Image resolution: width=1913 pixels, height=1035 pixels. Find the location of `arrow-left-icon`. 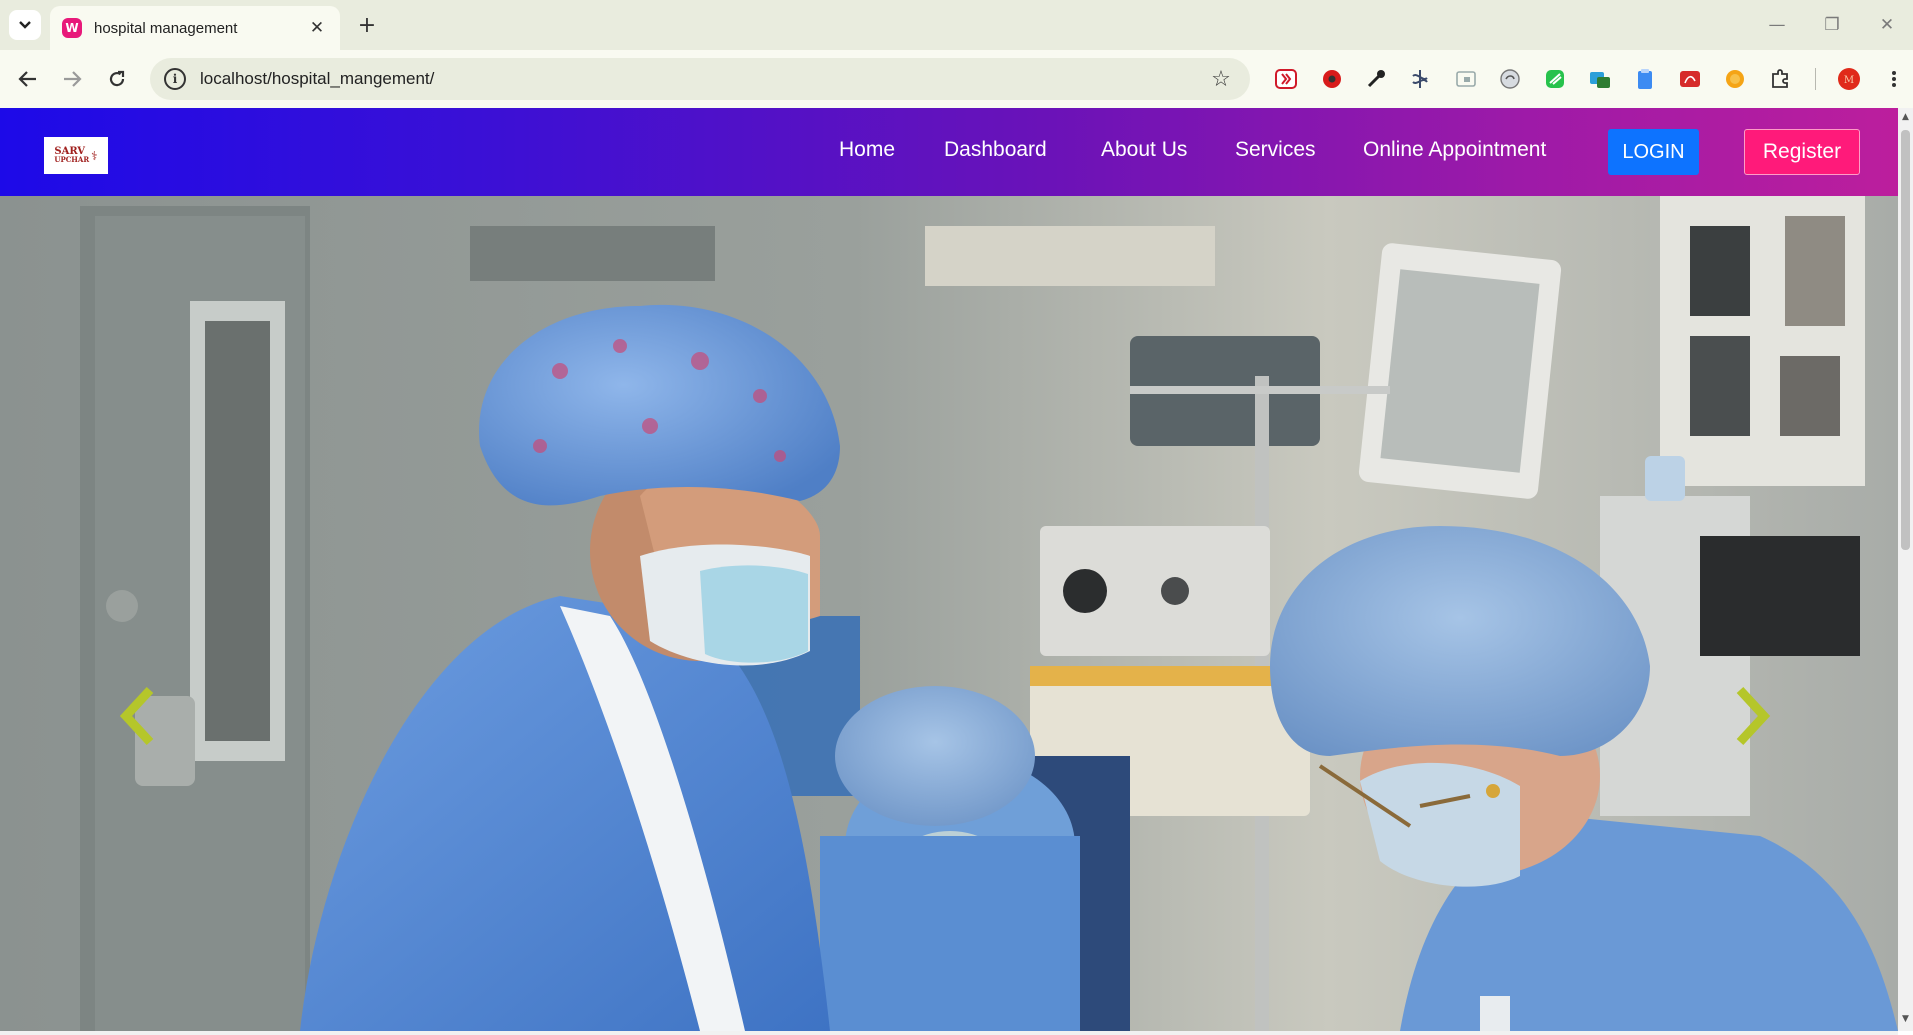

arrow-left-icon is located at coordinates (27, 79).